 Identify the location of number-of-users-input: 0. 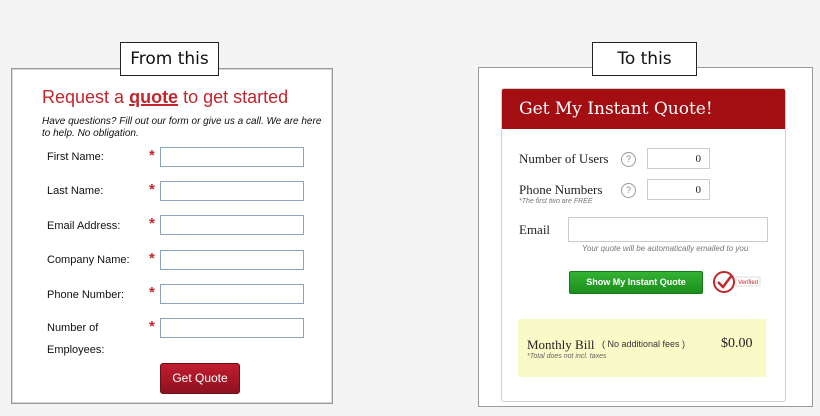
(678, 158).